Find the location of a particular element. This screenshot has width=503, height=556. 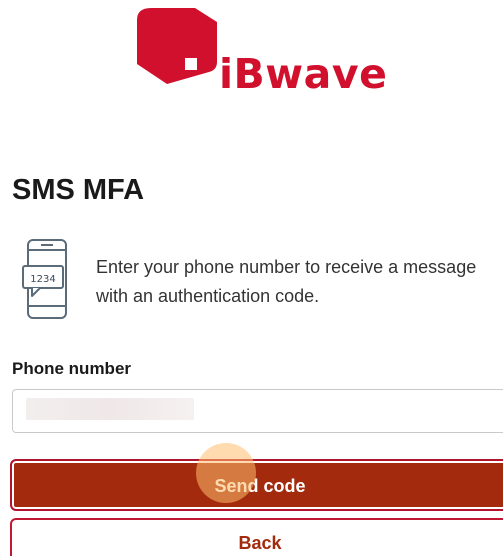

ibwave-logo: iBwave is located at coordinates (262, 53).